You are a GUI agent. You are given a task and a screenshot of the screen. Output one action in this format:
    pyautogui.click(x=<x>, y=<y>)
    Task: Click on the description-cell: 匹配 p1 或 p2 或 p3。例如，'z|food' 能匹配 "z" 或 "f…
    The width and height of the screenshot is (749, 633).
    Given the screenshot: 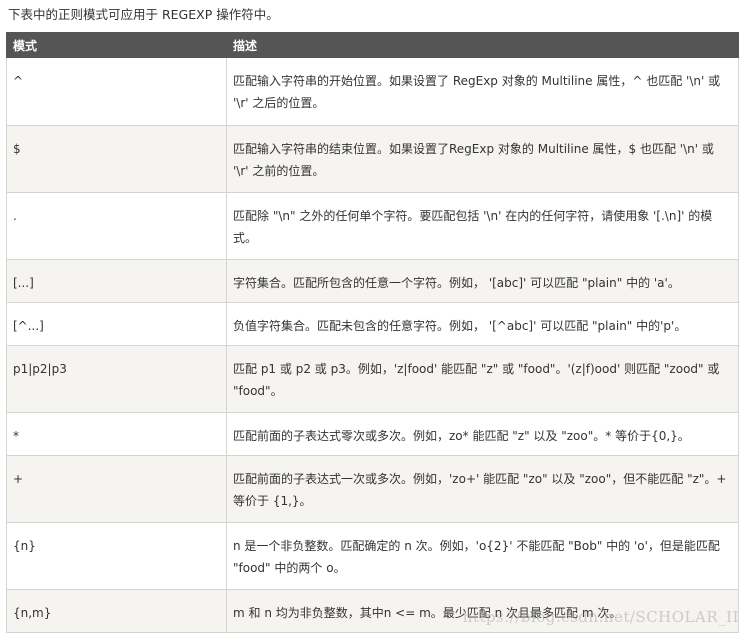 What is the action you would take?
    pyautogui.click(x=482, y=379)
    